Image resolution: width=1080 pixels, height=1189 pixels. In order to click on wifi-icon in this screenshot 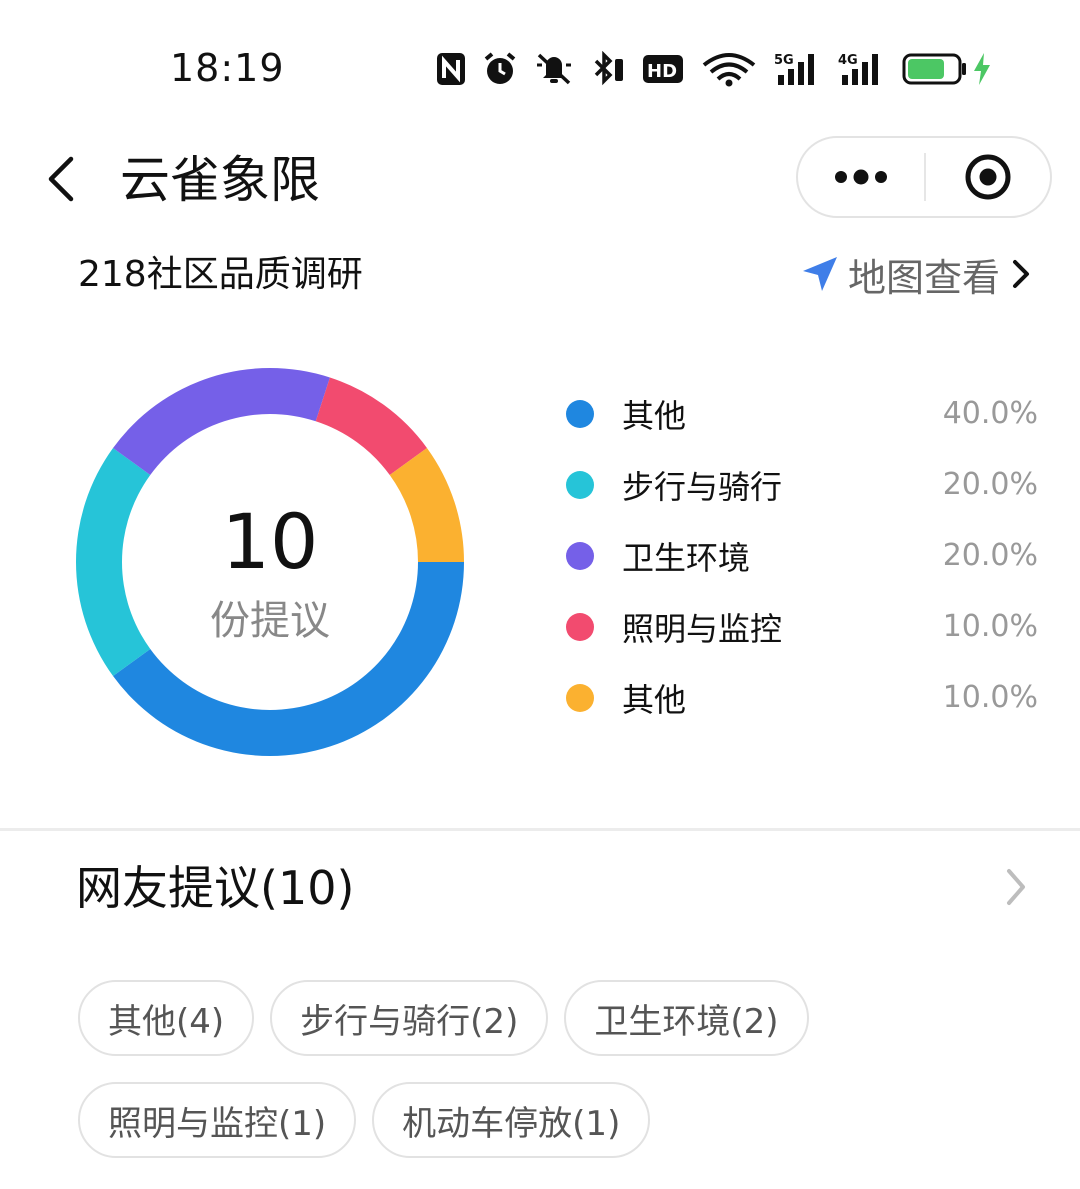, I will do `click(729, 69)`.